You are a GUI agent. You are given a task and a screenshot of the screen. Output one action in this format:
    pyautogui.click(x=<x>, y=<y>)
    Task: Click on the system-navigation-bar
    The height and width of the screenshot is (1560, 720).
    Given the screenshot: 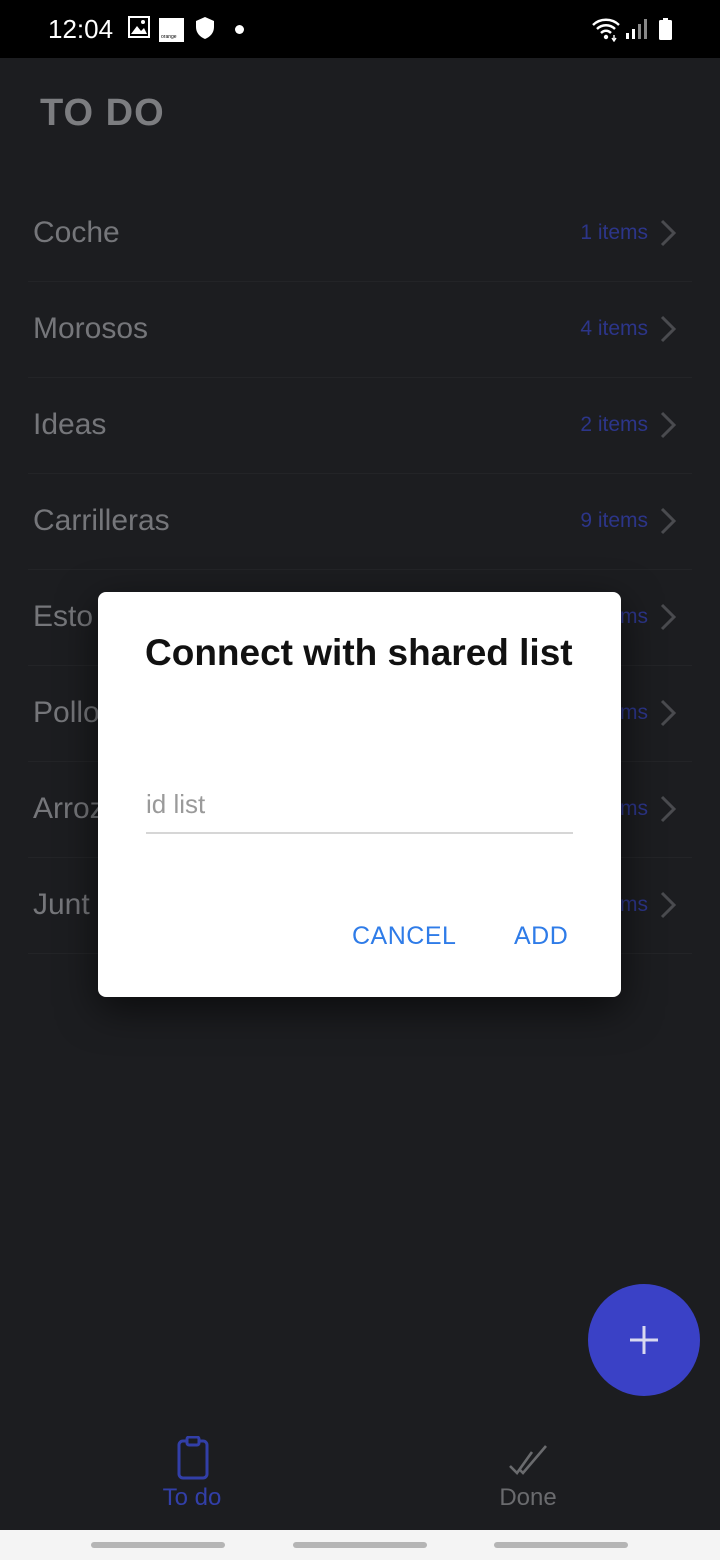 What is the action you would take?
    pyautogui.click(x=360, y=1545)
    